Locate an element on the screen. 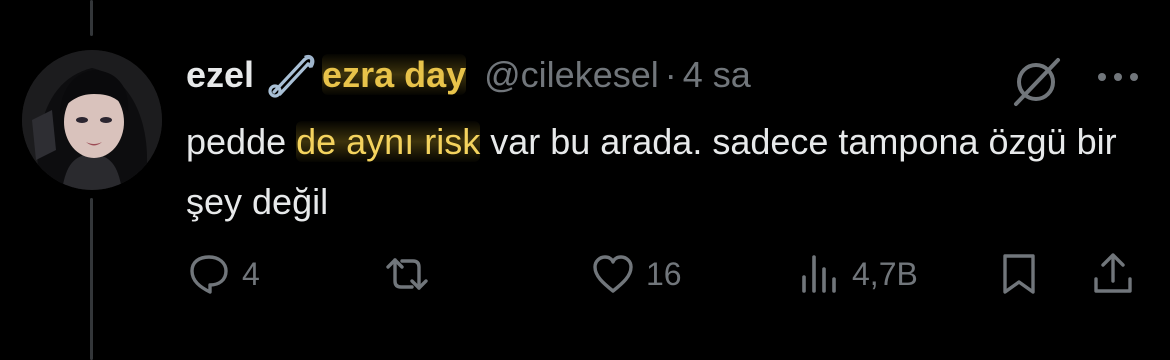 This screenshot has height=360, width=1170. views-icon is located at coordinates (819, 274).